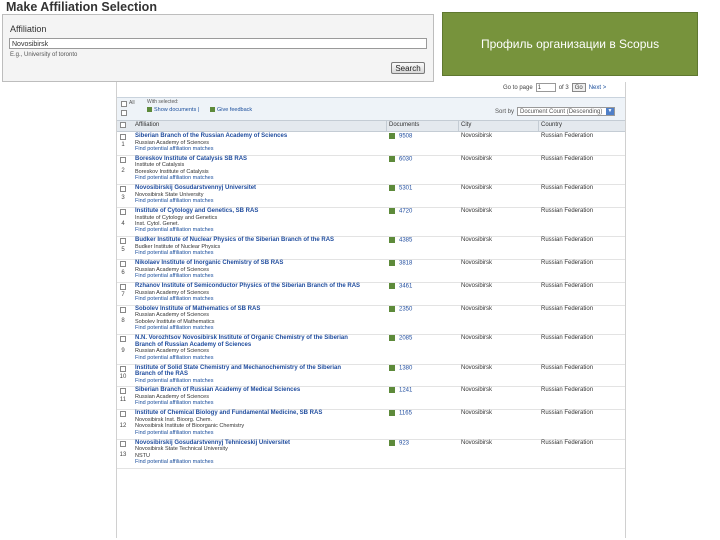  Describe the element at coordinates (163, 102) in the screenshot. I see `with-selected-label: With selected:` at that location.